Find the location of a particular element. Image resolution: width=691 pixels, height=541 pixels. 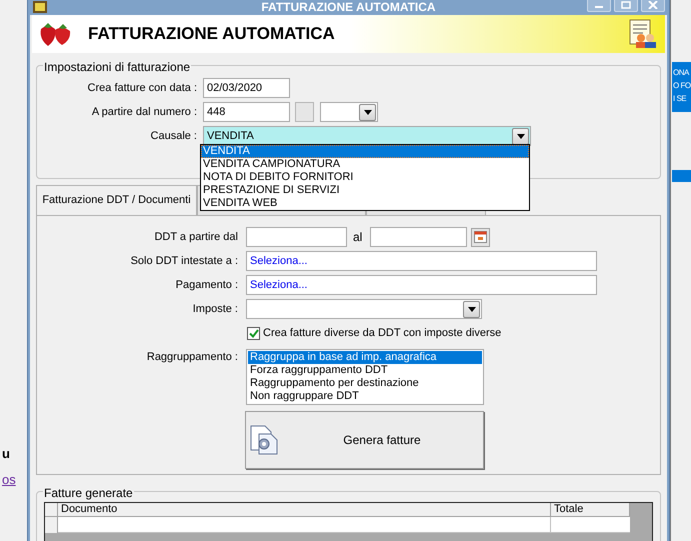

dropdown-option: VENDITA is located at coordinates (365, 151).